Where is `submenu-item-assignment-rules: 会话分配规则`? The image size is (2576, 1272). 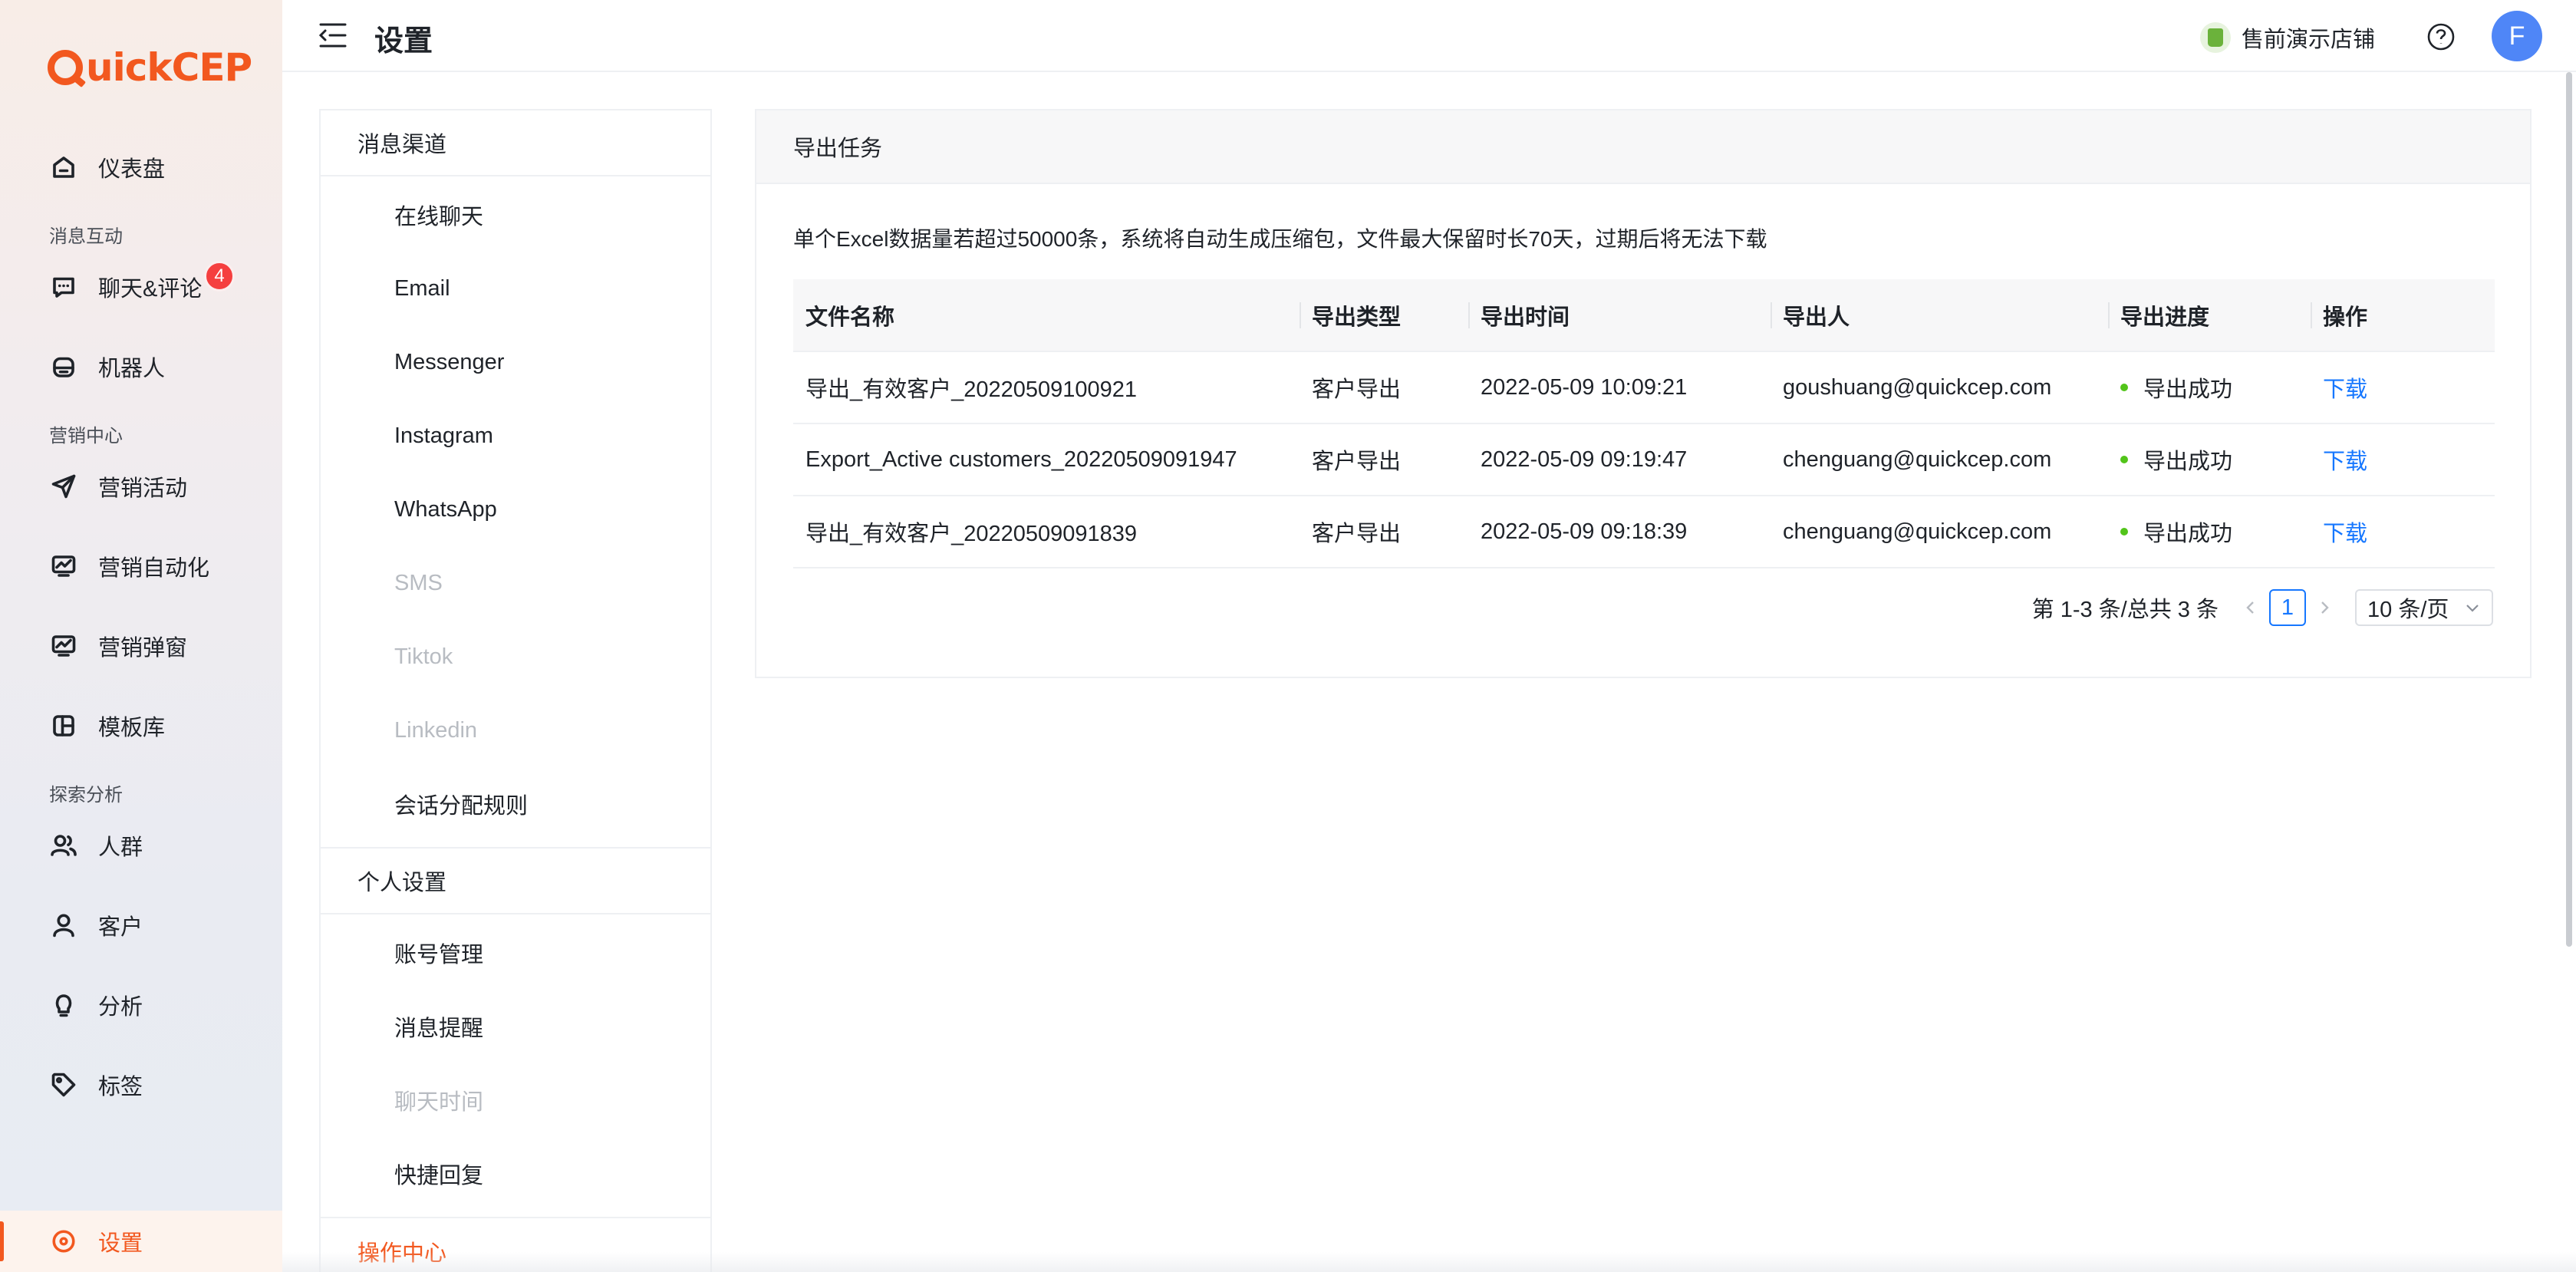
submenu-item-assignment-rules: 会话分配规则 is located at coordinates (515, 804).